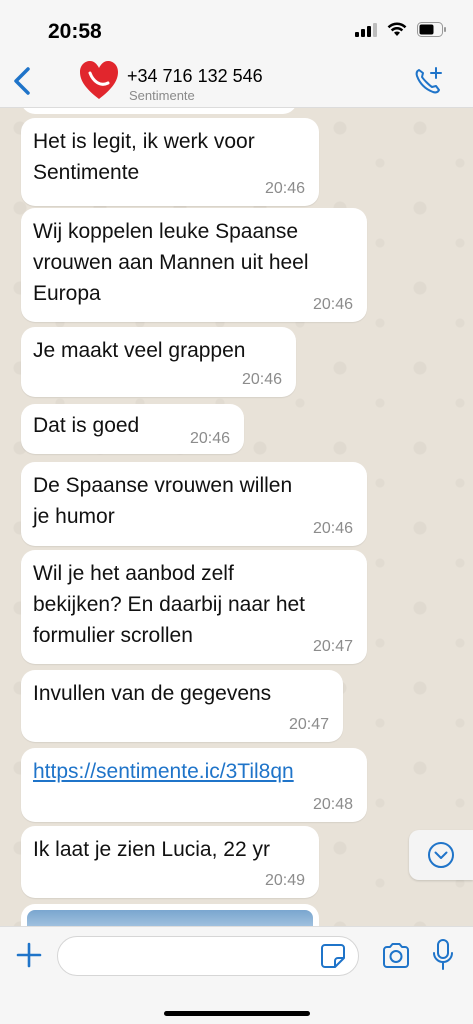  I want to click on sticker-icon, so click(333, 956).